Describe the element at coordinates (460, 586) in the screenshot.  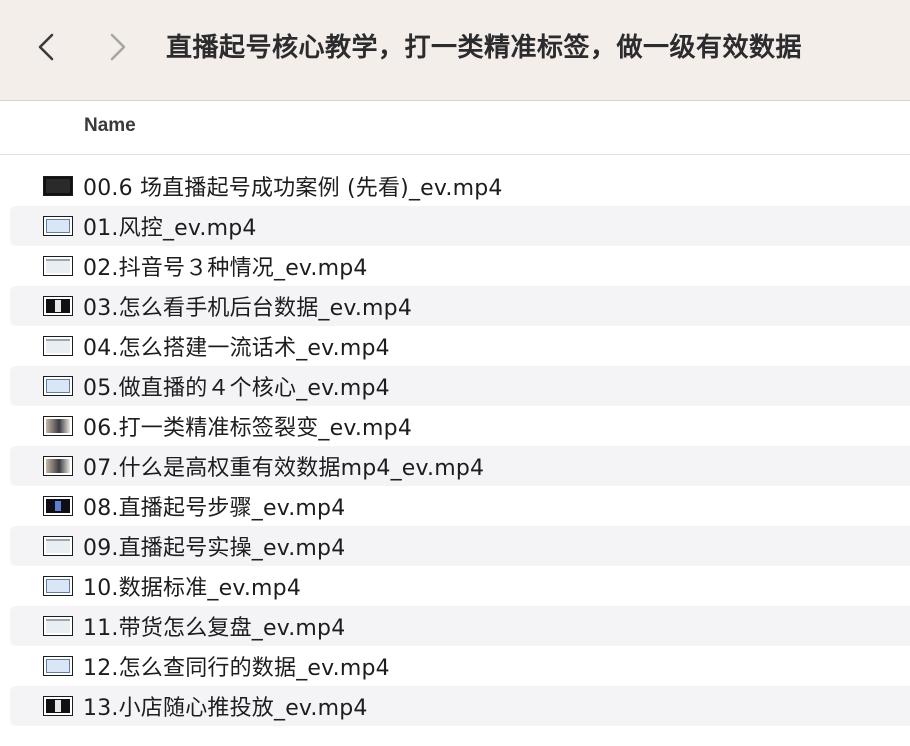
I see `file-row: 10.数据标准_ev.mp4` at that location.